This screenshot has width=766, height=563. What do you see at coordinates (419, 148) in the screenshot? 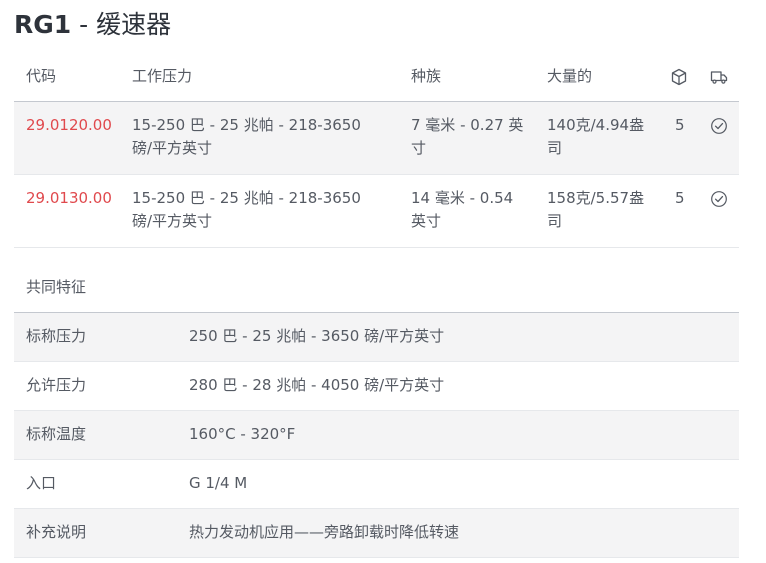
I see `type-line2: 寸` at bounding box center [419, 148].